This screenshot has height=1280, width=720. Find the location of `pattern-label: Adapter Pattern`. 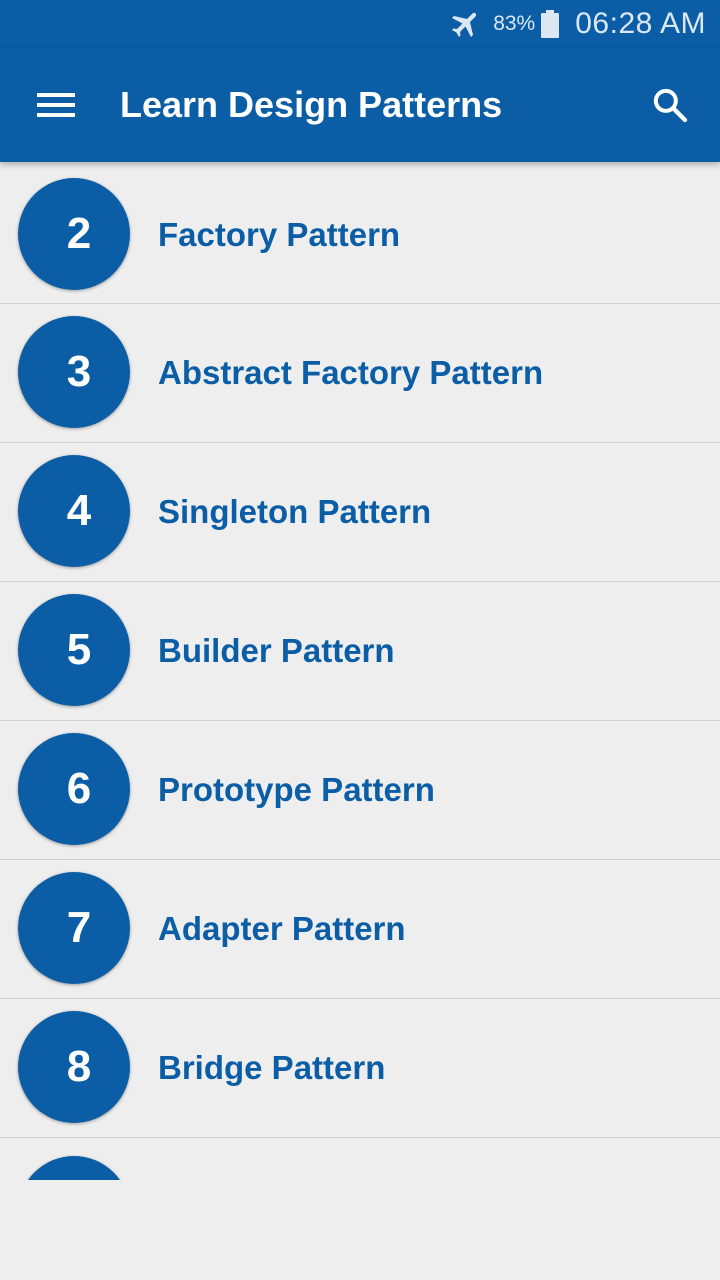

pattern-label: Adapter Pattern is located at coordinates (282, 928).